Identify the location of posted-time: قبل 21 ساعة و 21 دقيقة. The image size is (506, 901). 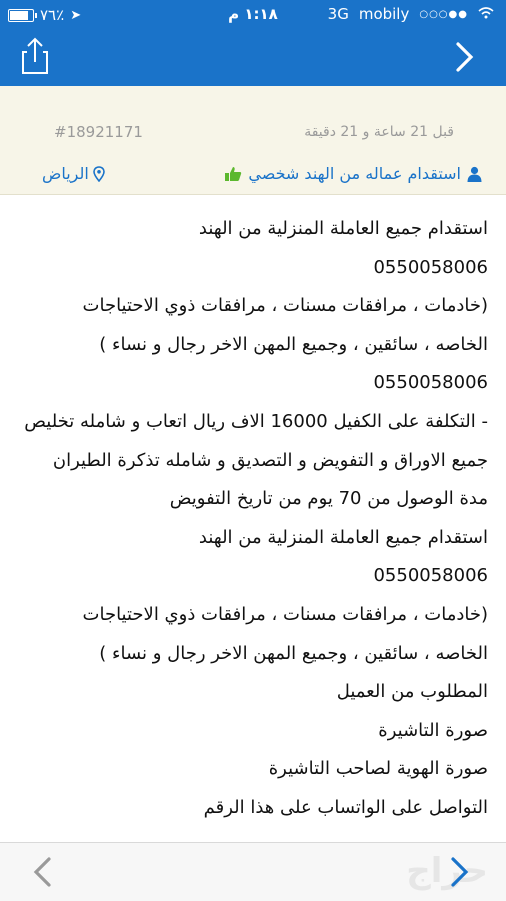
(379, 132).